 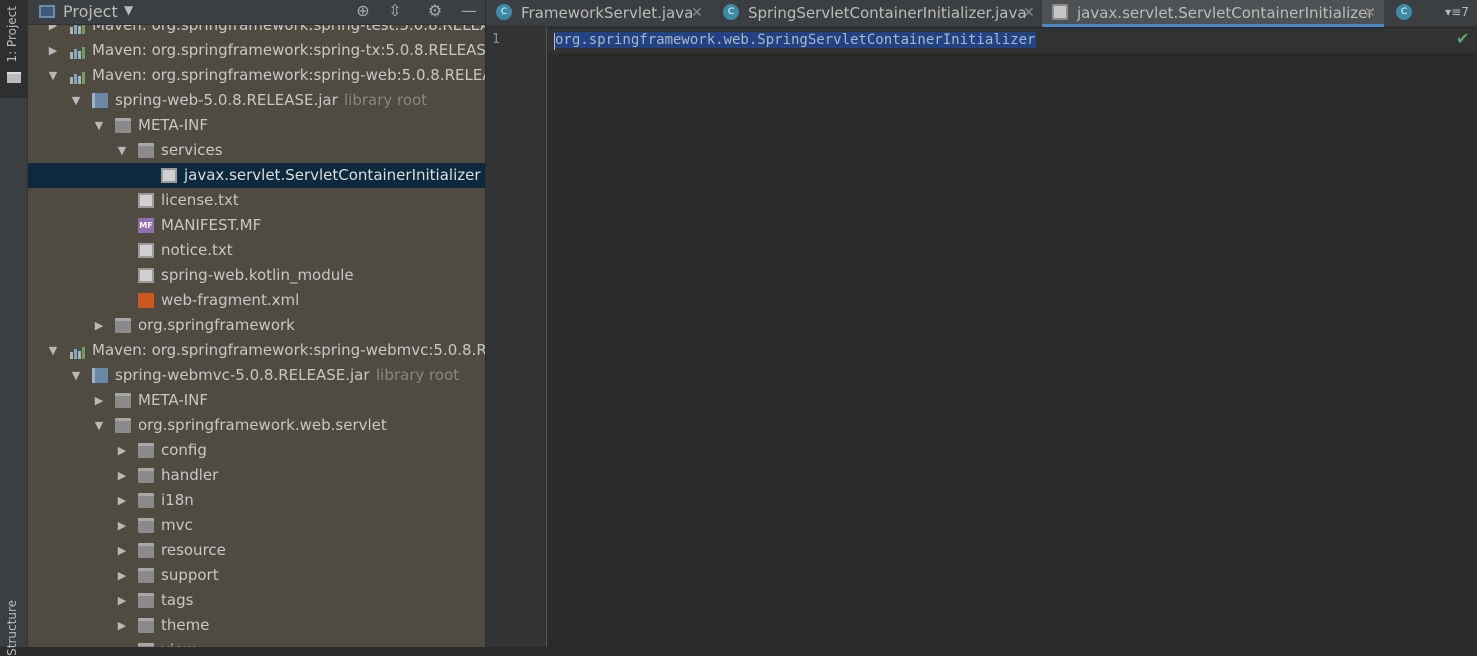 What do you see at coordinates (146, 300) in the screenshot?
I see `xml-file-icon` at bounding box center [146, 300].